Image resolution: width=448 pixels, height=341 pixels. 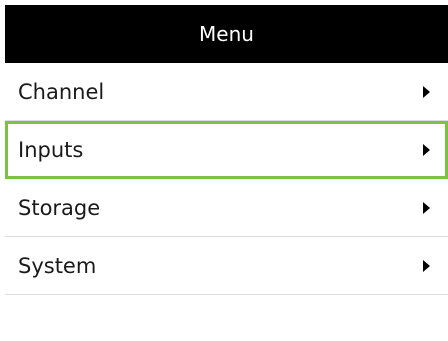 What do you see at coordinates (61, 91) in the screenshot?
I see `menu-item-label: Channel` at bounding box center [61, 91].